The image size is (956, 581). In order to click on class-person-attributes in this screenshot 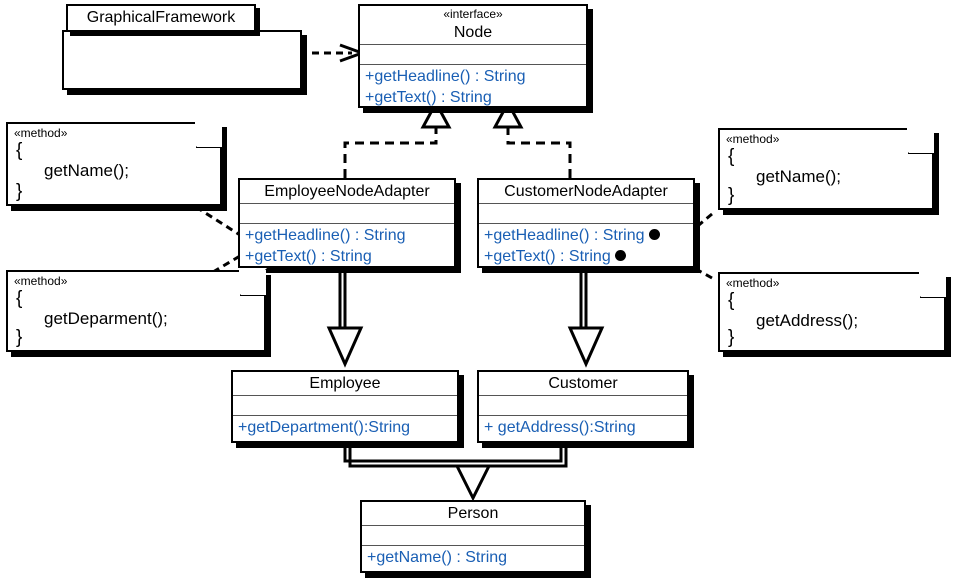, I will do `click(473, 536)`.